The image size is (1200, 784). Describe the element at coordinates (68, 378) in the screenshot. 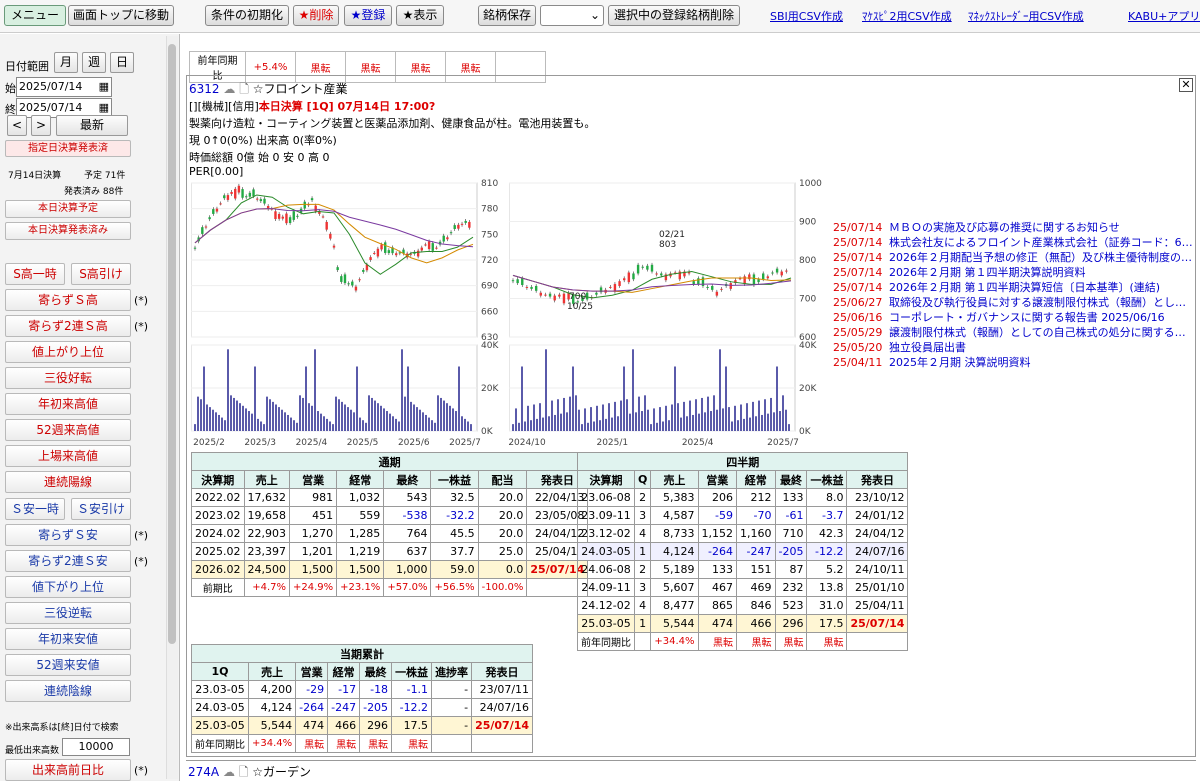

I see `list-item: 三役好転` at that location.